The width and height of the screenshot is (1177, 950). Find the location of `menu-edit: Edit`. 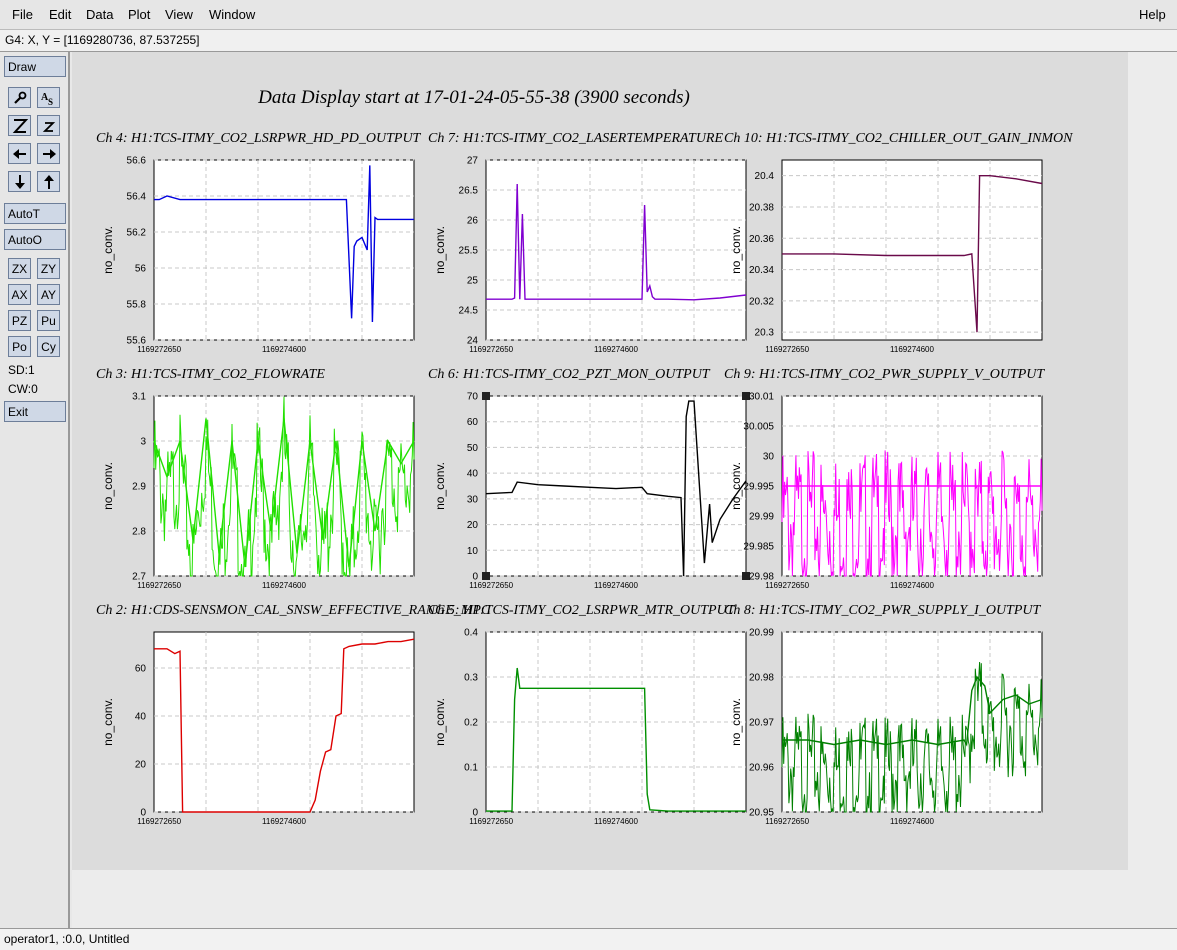

menu-edit: Edit is located at coordinates (60, 14).